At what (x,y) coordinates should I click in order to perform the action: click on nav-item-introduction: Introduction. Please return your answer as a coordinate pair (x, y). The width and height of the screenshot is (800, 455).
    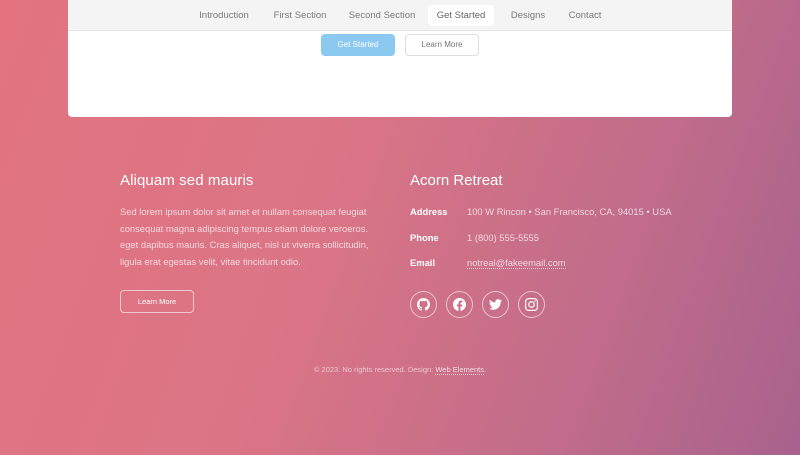
    Looking at the image, I should click on (224, 15).